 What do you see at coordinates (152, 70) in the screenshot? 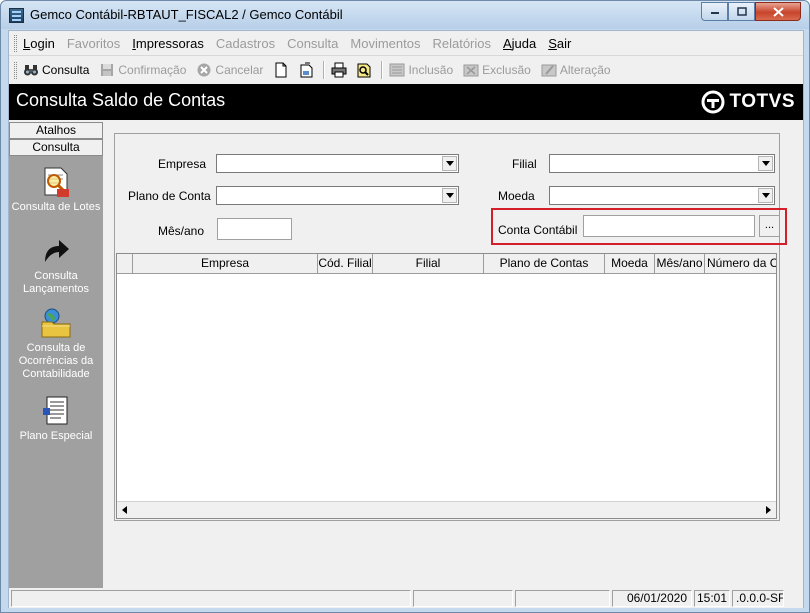
I see `confirmacao-label: Confirmação` at bounding box center [152, 70].